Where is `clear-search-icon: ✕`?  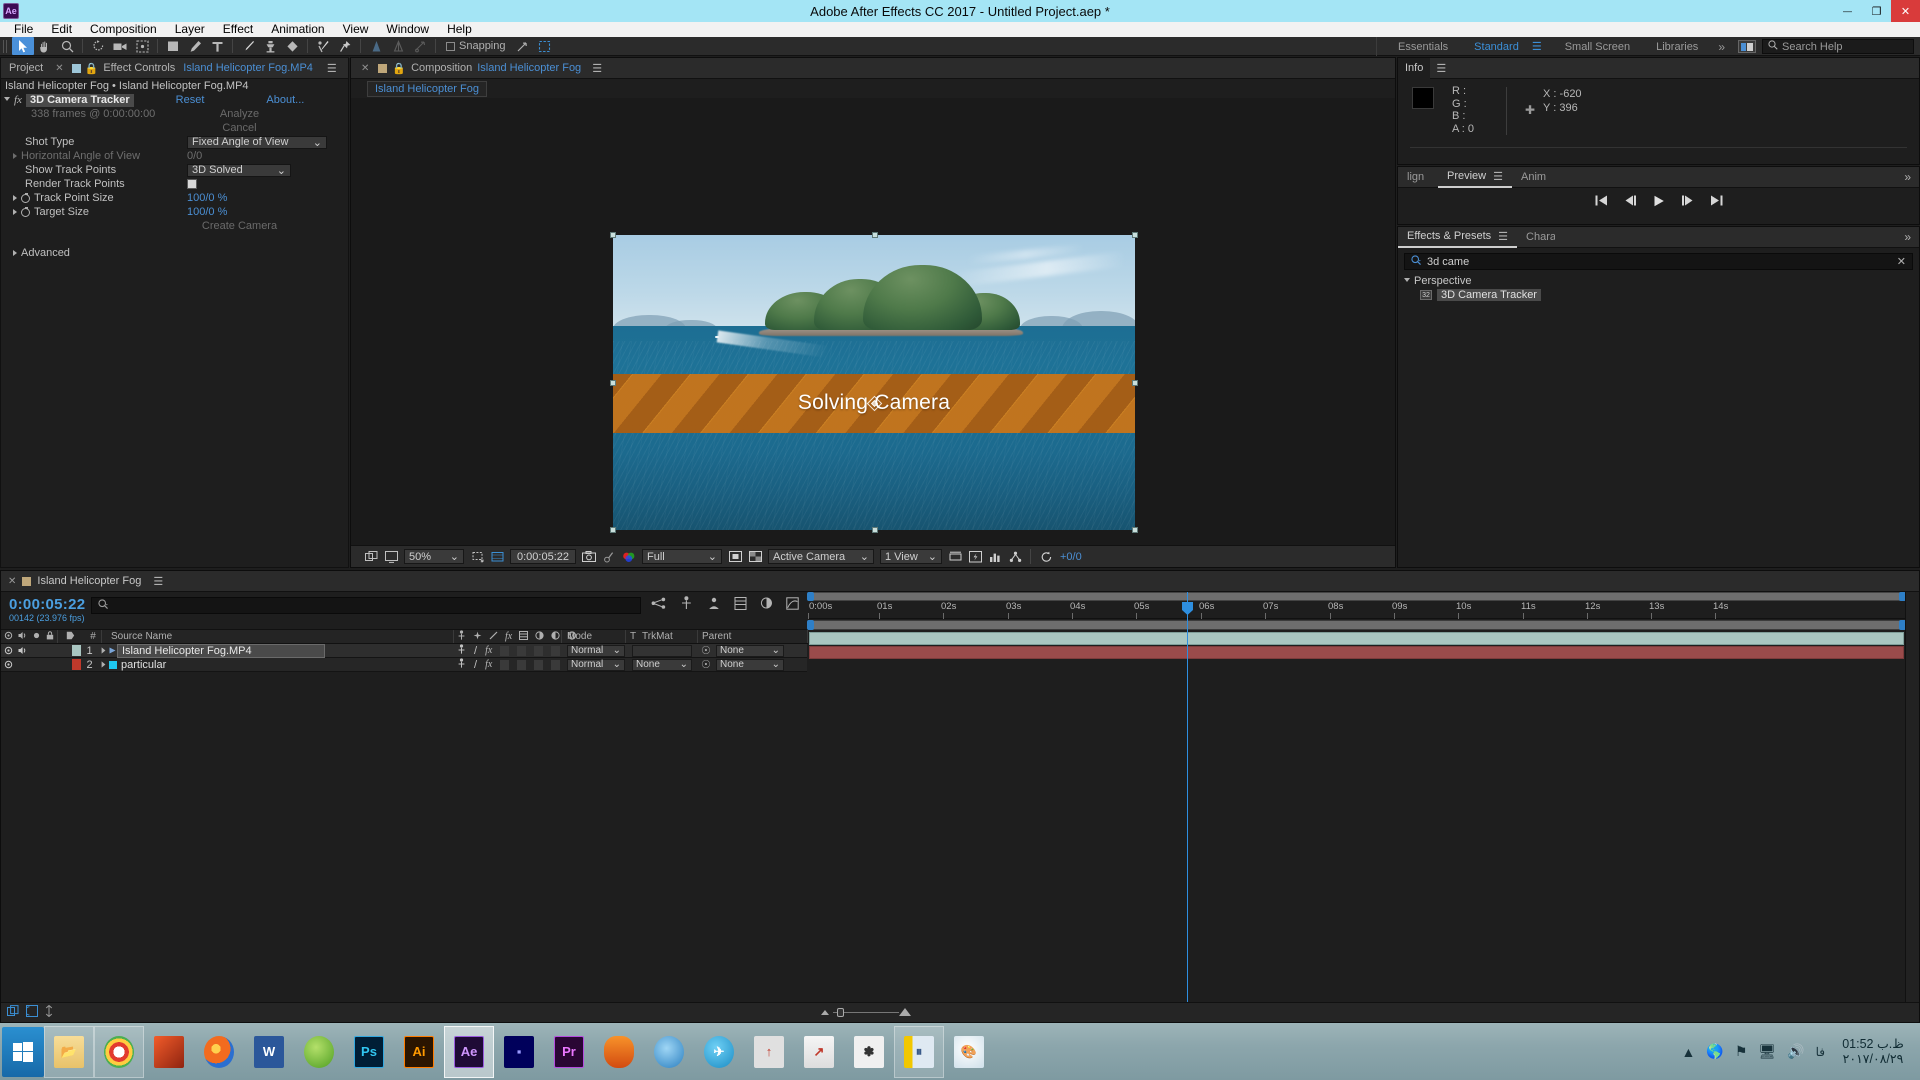
clear-search-icon: ✕ is located at coordinates (1901, 261).